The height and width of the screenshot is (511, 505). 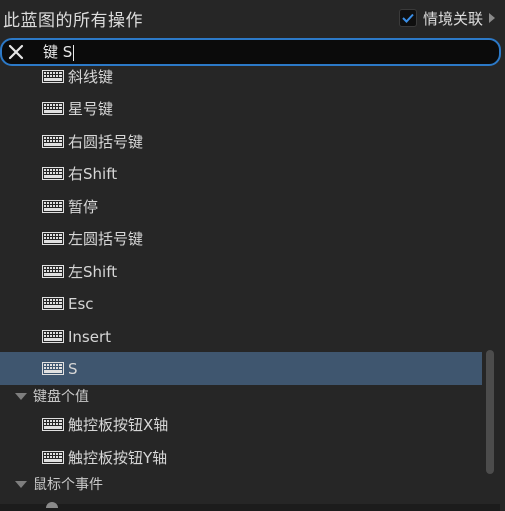 I want to click on context-label: 情境关联, so click(x=452, y=18).